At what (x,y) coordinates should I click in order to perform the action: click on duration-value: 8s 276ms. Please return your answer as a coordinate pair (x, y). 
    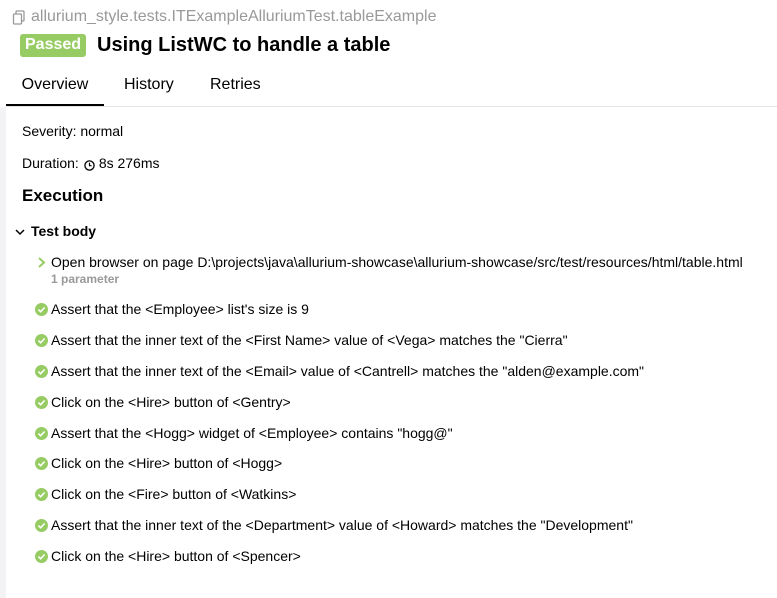
    Looking at the image, I should click on (129, 163).